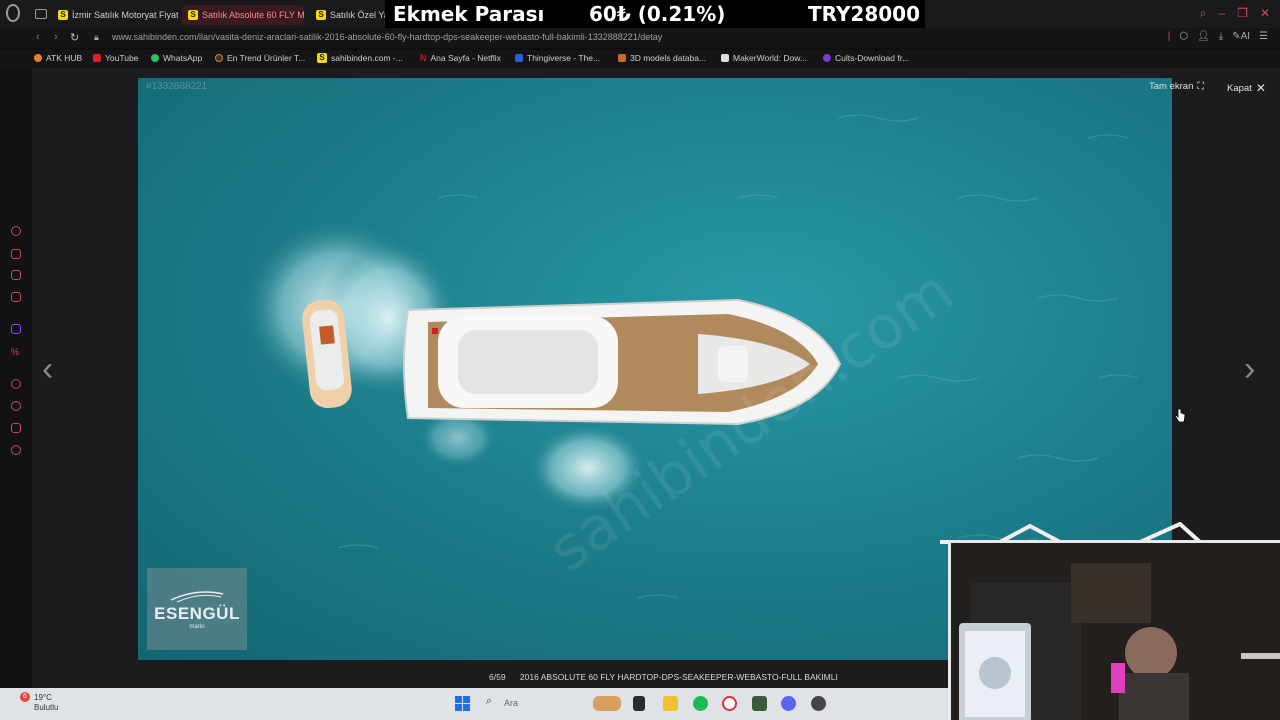  Describe the element at coordinates (122, 58) in the screenshot. I see `bookmark-label: YouTube` at that location.